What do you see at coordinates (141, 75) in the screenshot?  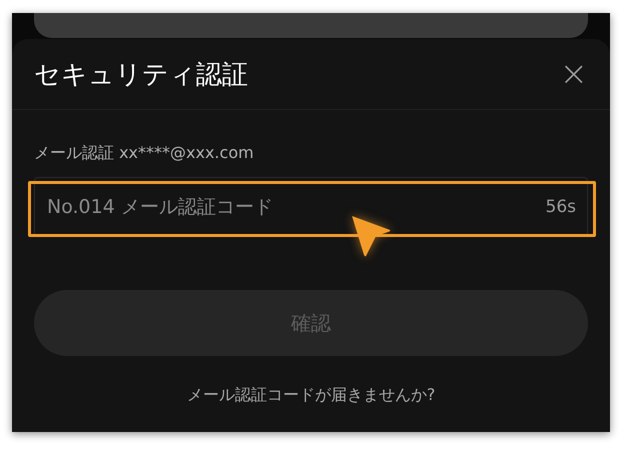 I see `dialog-title: セキュリティ認証` at bounding box center [141, 75].